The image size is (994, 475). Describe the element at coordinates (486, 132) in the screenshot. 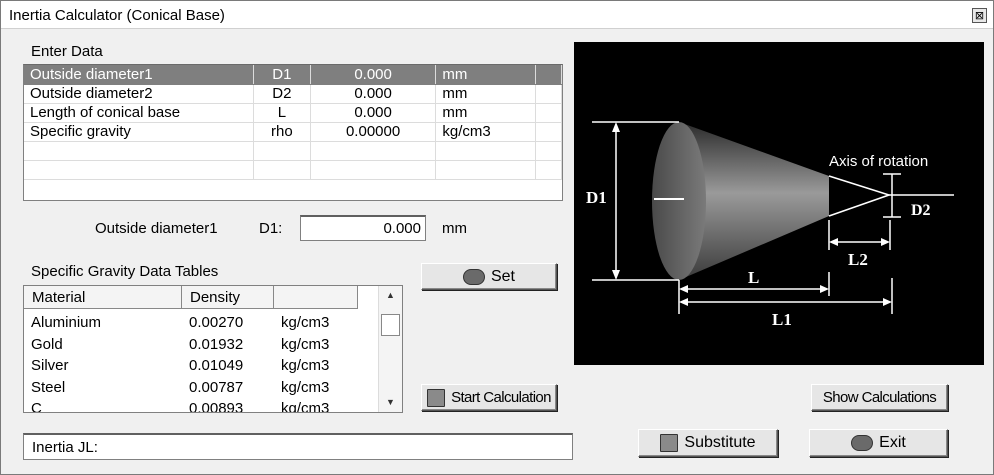

I see `cell-unit: kg/cm3` at that location.